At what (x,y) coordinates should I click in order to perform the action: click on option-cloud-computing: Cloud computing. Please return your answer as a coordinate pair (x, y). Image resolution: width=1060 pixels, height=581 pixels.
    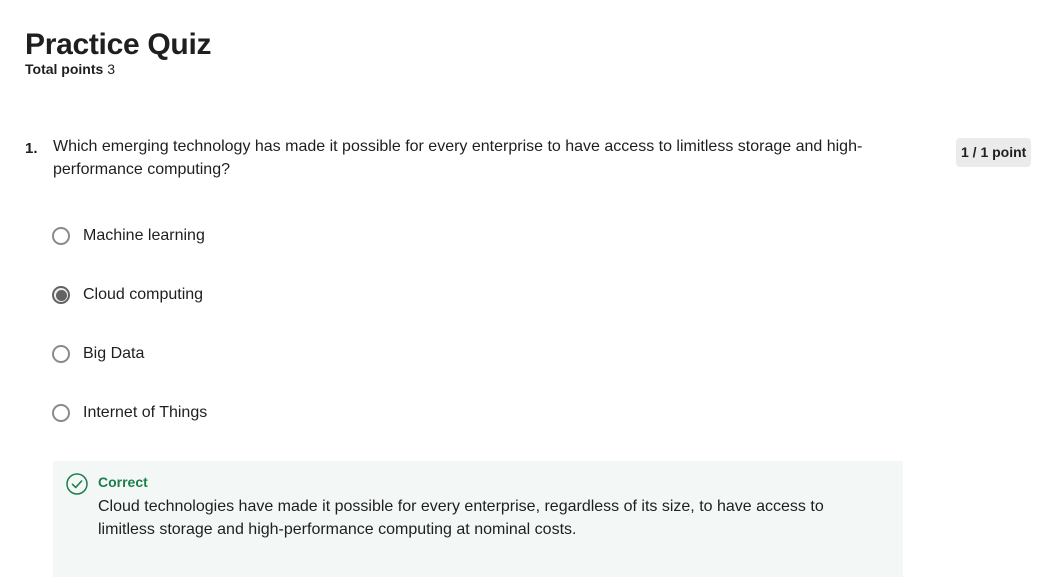
    Looking at the image, I should click on (127, 295).